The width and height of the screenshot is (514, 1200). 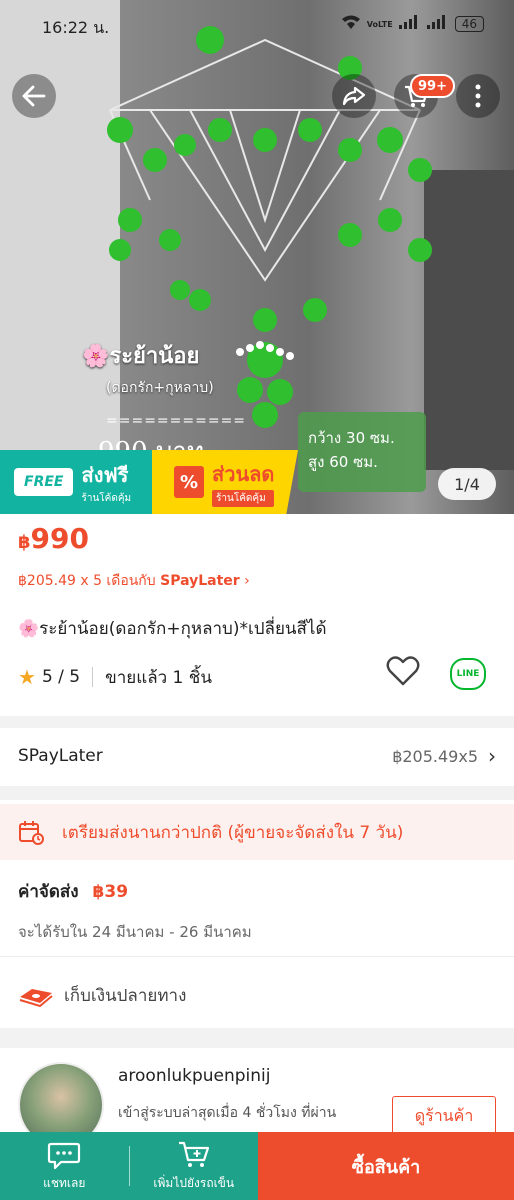 I want to click on price-currency: ฿, so click(x=24, y=542).